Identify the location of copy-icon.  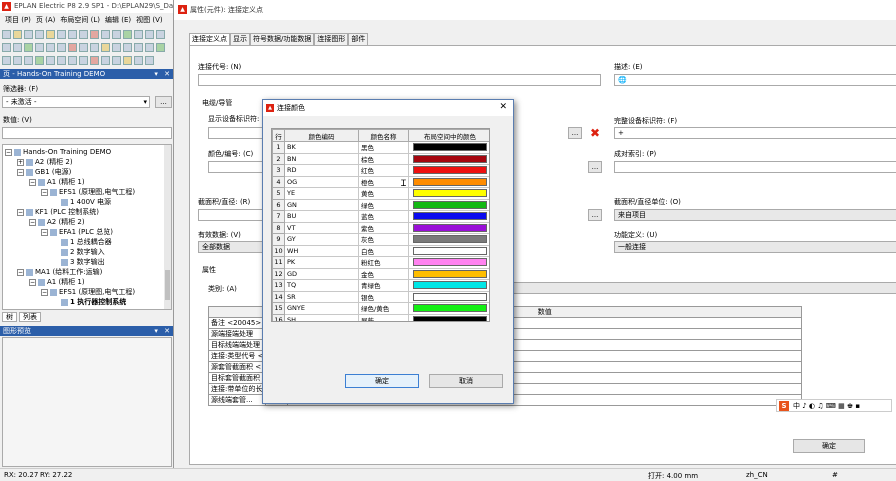
(72, 34).